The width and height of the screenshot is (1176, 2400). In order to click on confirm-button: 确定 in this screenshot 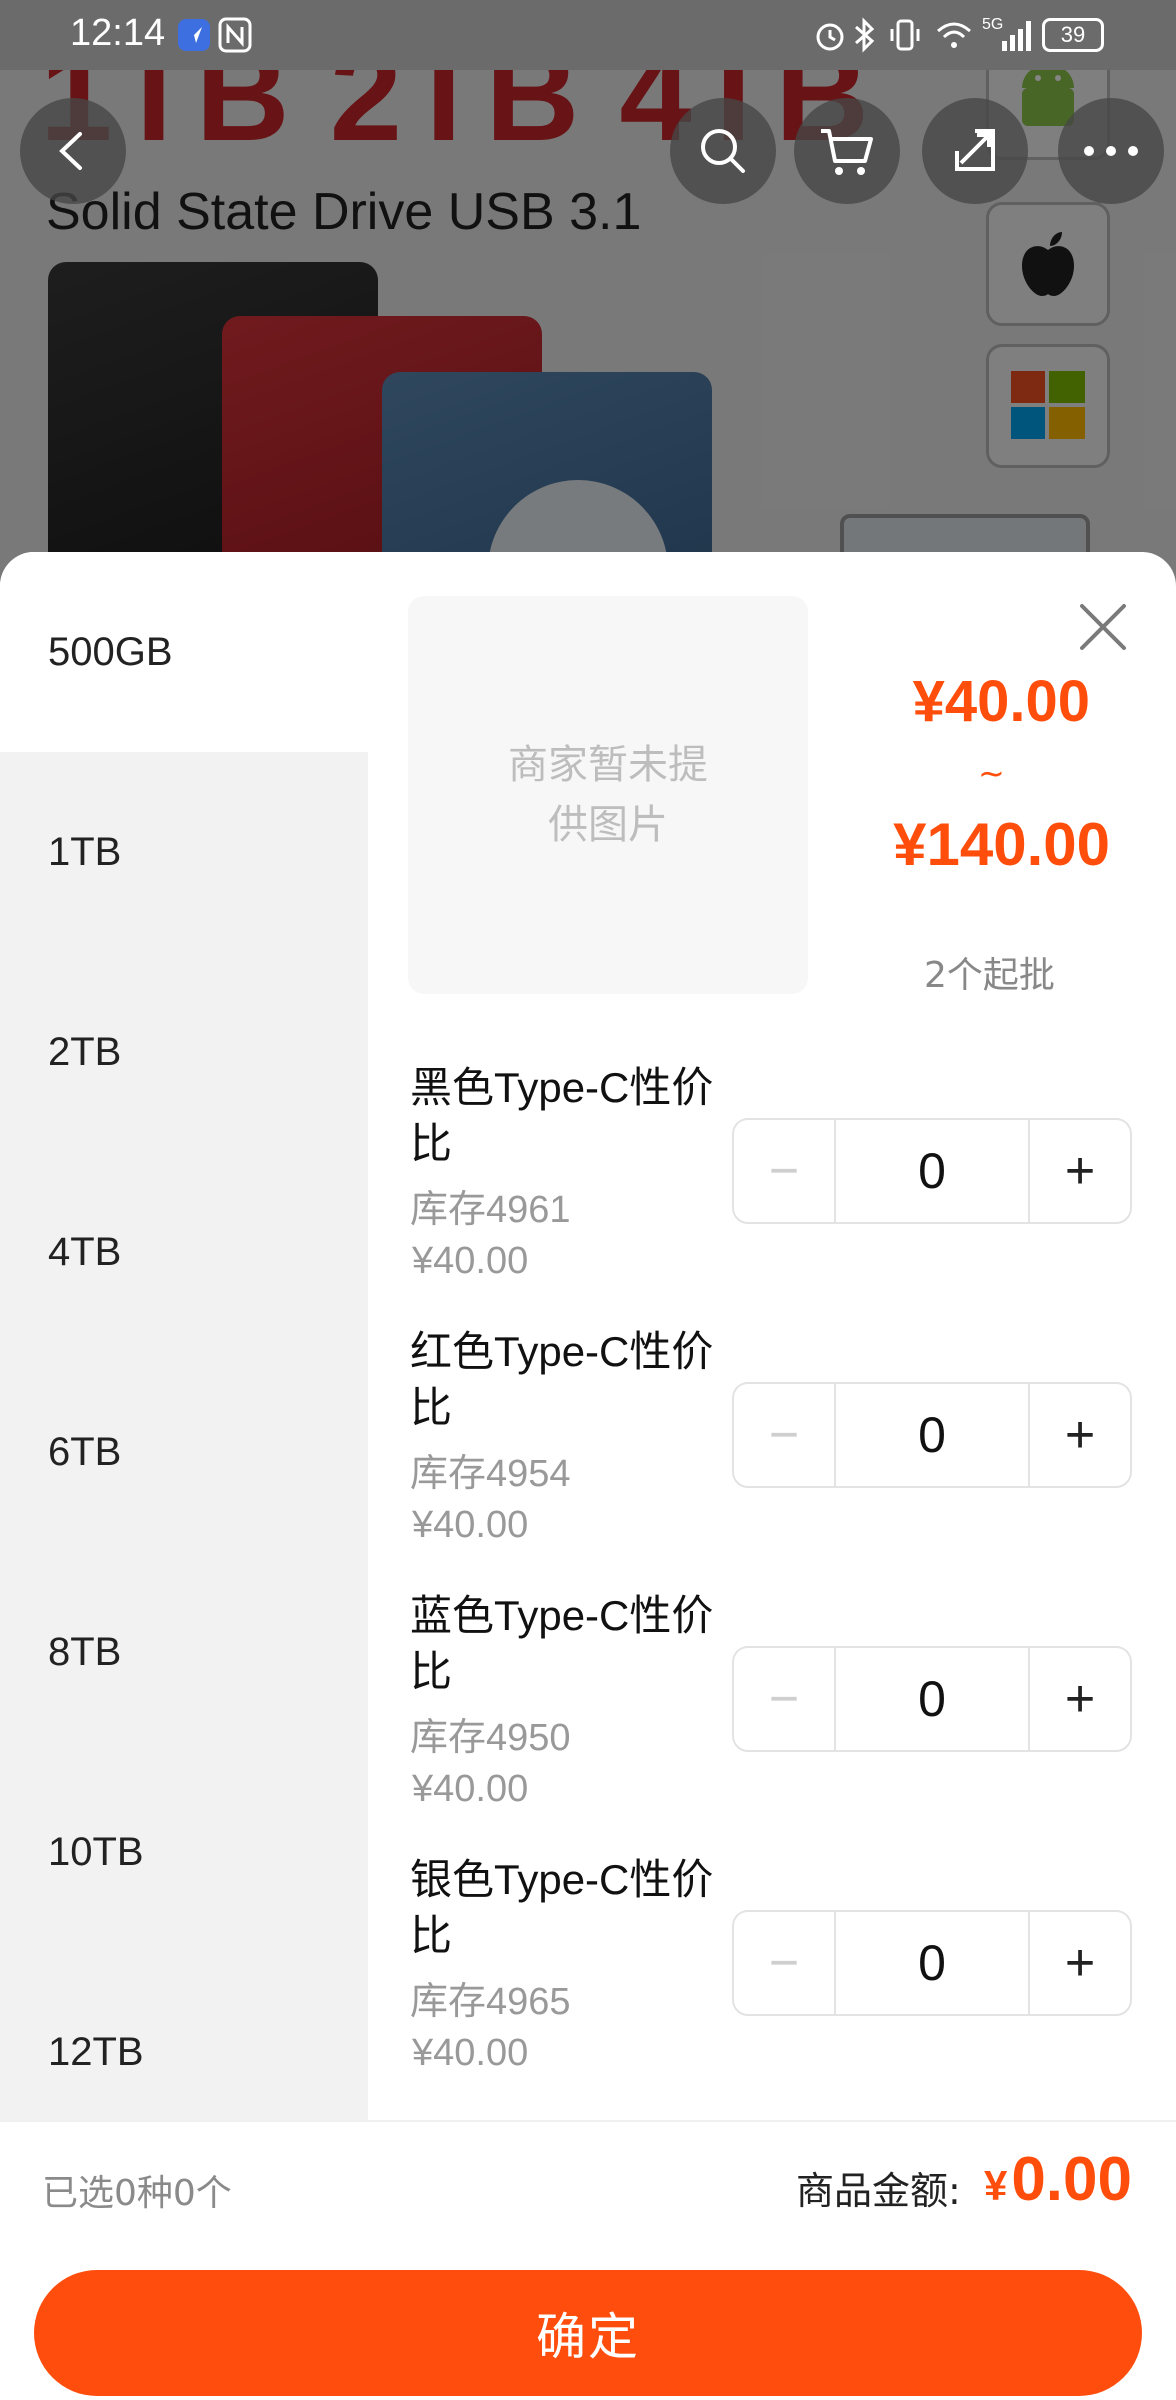, I will do `click(588, 2333)`.